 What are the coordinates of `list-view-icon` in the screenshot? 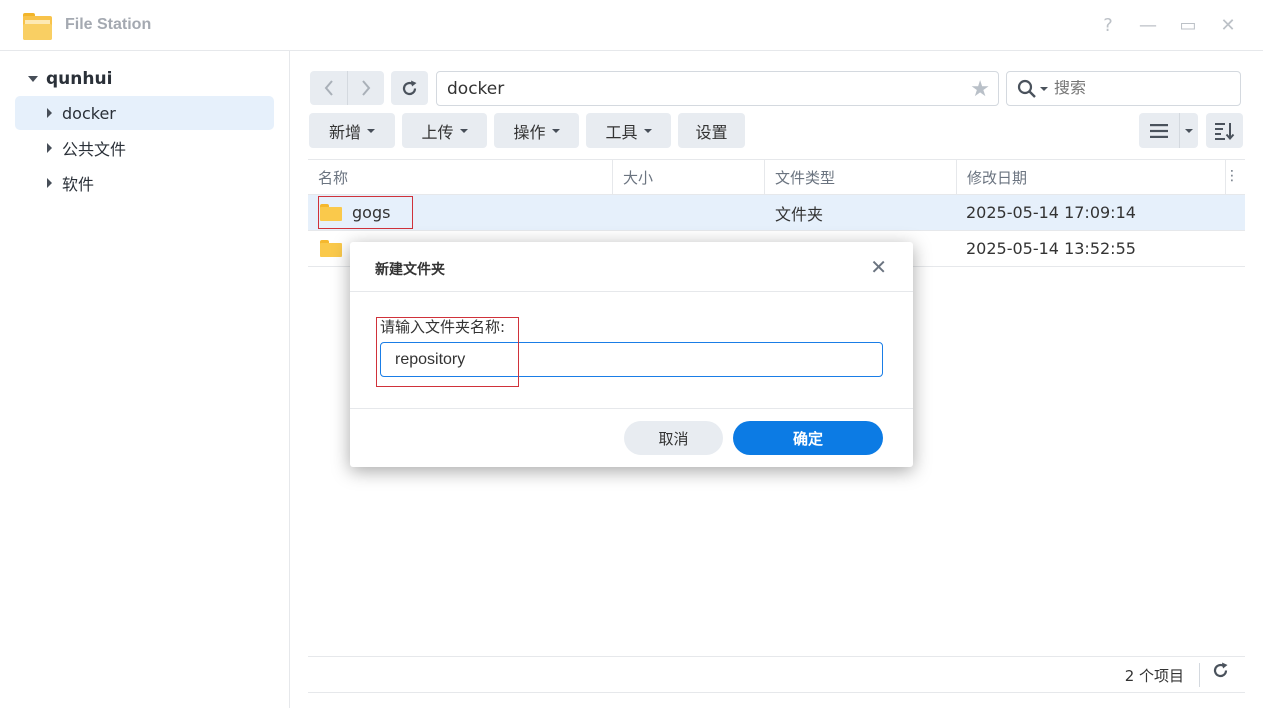 It's located at (1159, 130).